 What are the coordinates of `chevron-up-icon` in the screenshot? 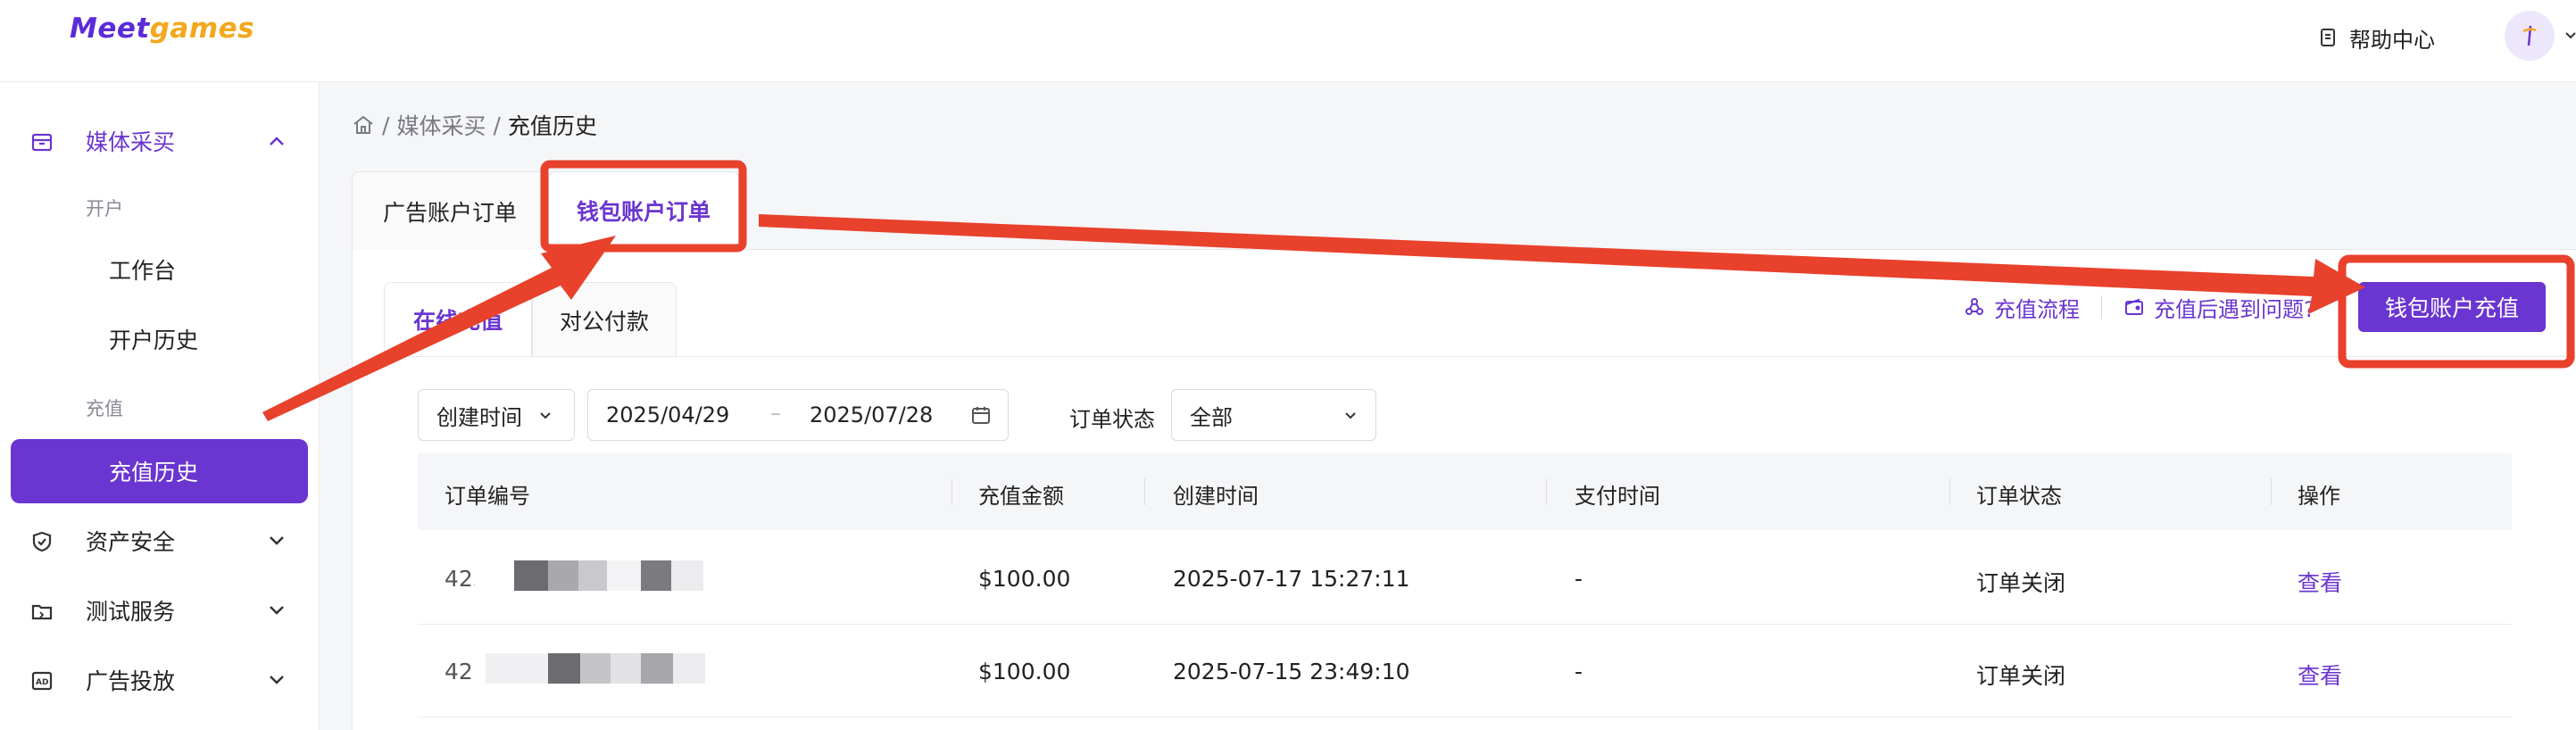 It's located at (277, 141).